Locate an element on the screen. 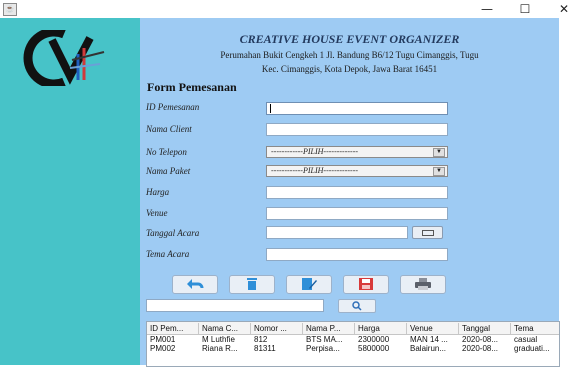 This screenshot has height=367, width=581. tanggal-acara-input is located at coordinates (337, 232).